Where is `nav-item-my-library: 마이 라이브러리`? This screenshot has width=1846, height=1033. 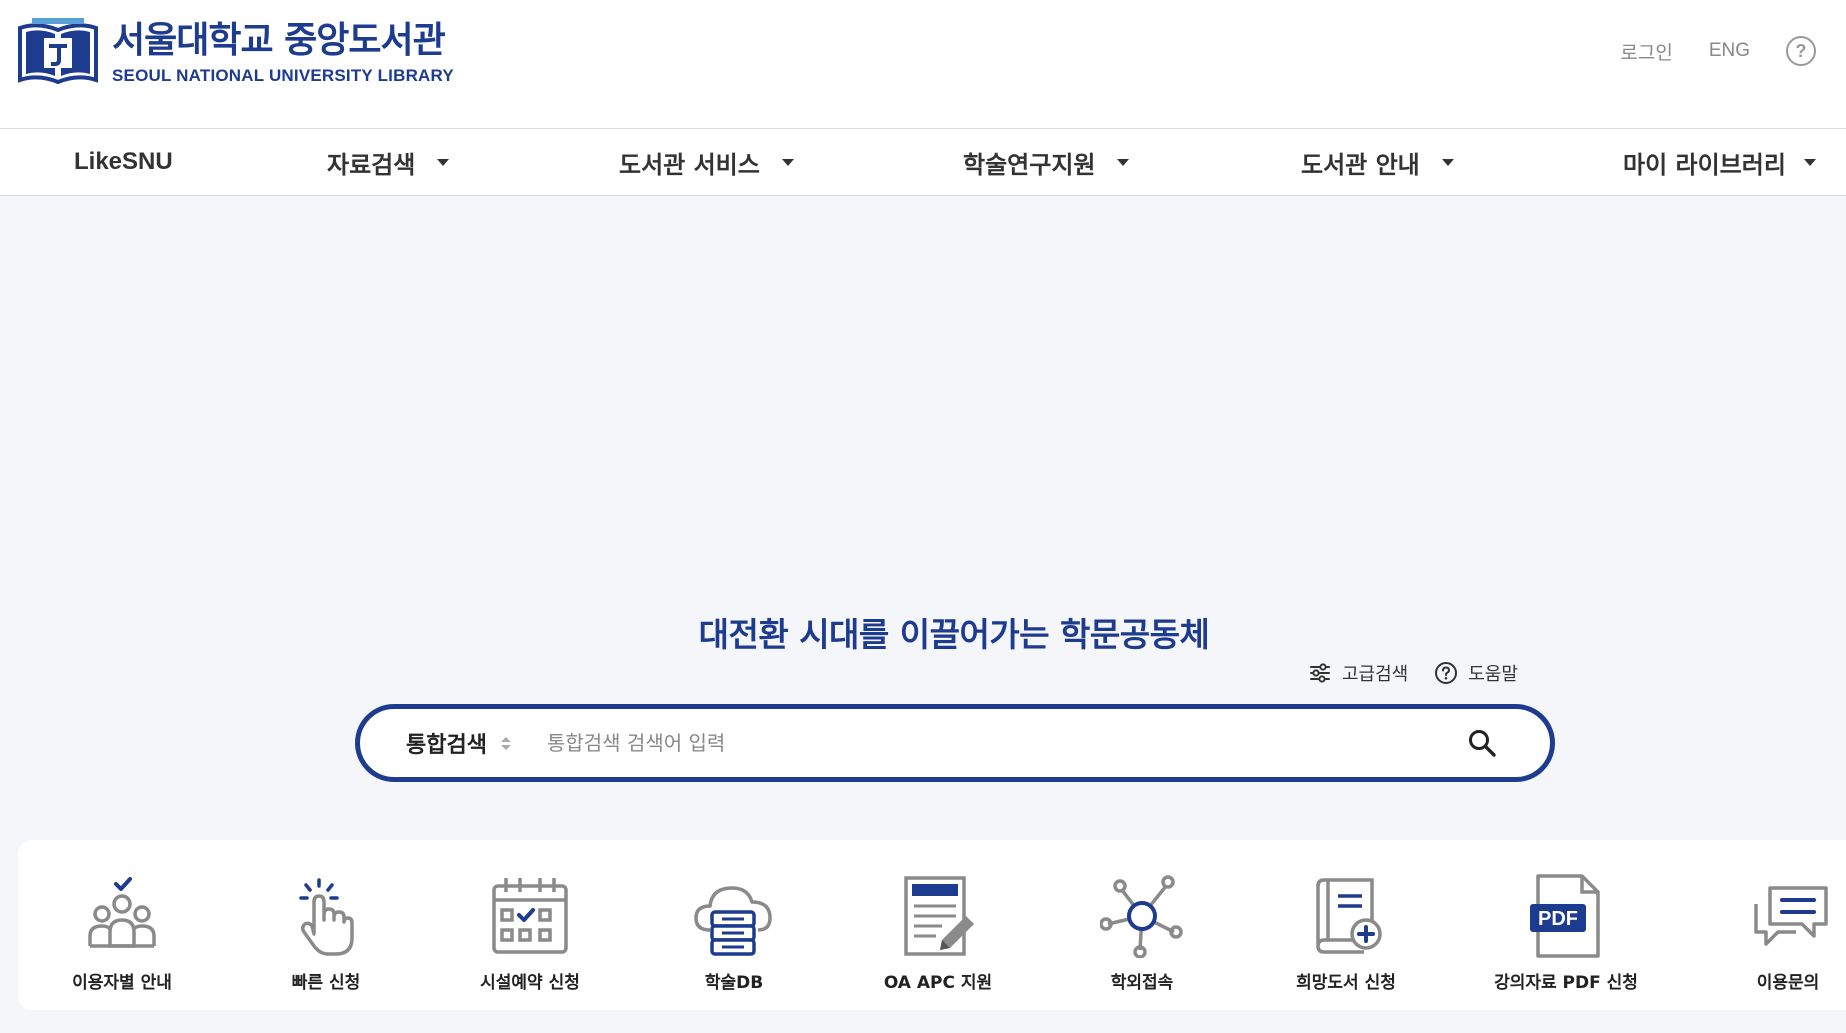
nav-item-my-library: 마이 라이브러리 is located at coordinates (1719, 162).